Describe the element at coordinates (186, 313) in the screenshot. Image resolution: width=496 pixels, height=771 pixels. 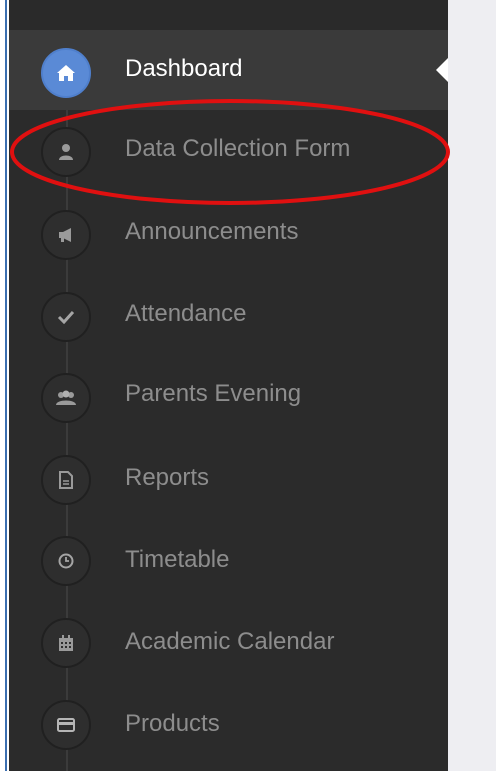
I see `sidebar-item-label: Attendance` at that location.